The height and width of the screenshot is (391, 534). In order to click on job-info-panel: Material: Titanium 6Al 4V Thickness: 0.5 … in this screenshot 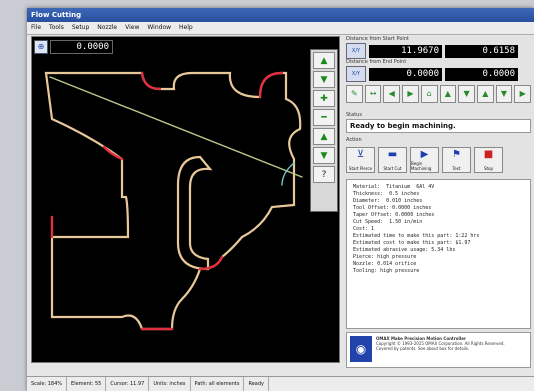, I will do `click(438, 254)`.